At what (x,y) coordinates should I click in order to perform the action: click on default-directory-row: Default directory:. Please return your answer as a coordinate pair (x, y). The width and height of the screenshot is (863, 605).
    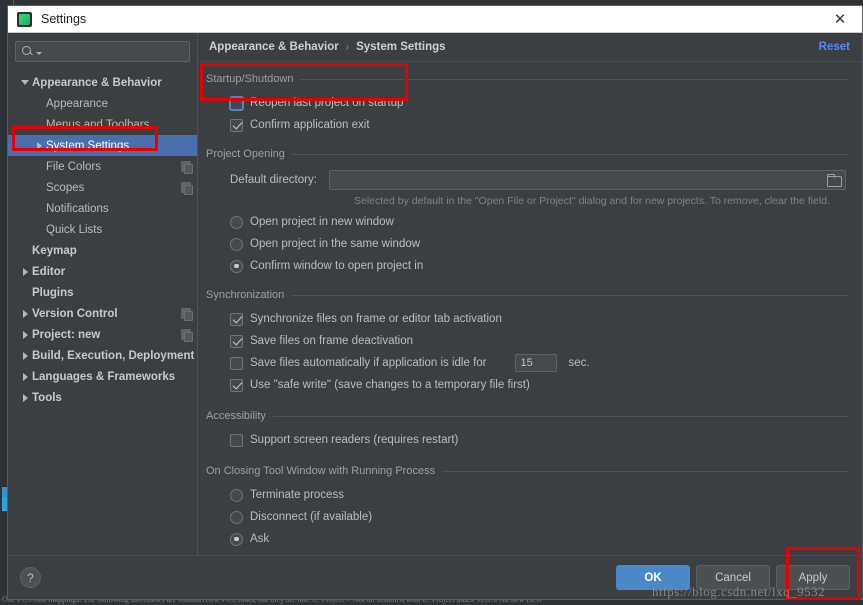
    Looking at the image, I should click on (527, 180).